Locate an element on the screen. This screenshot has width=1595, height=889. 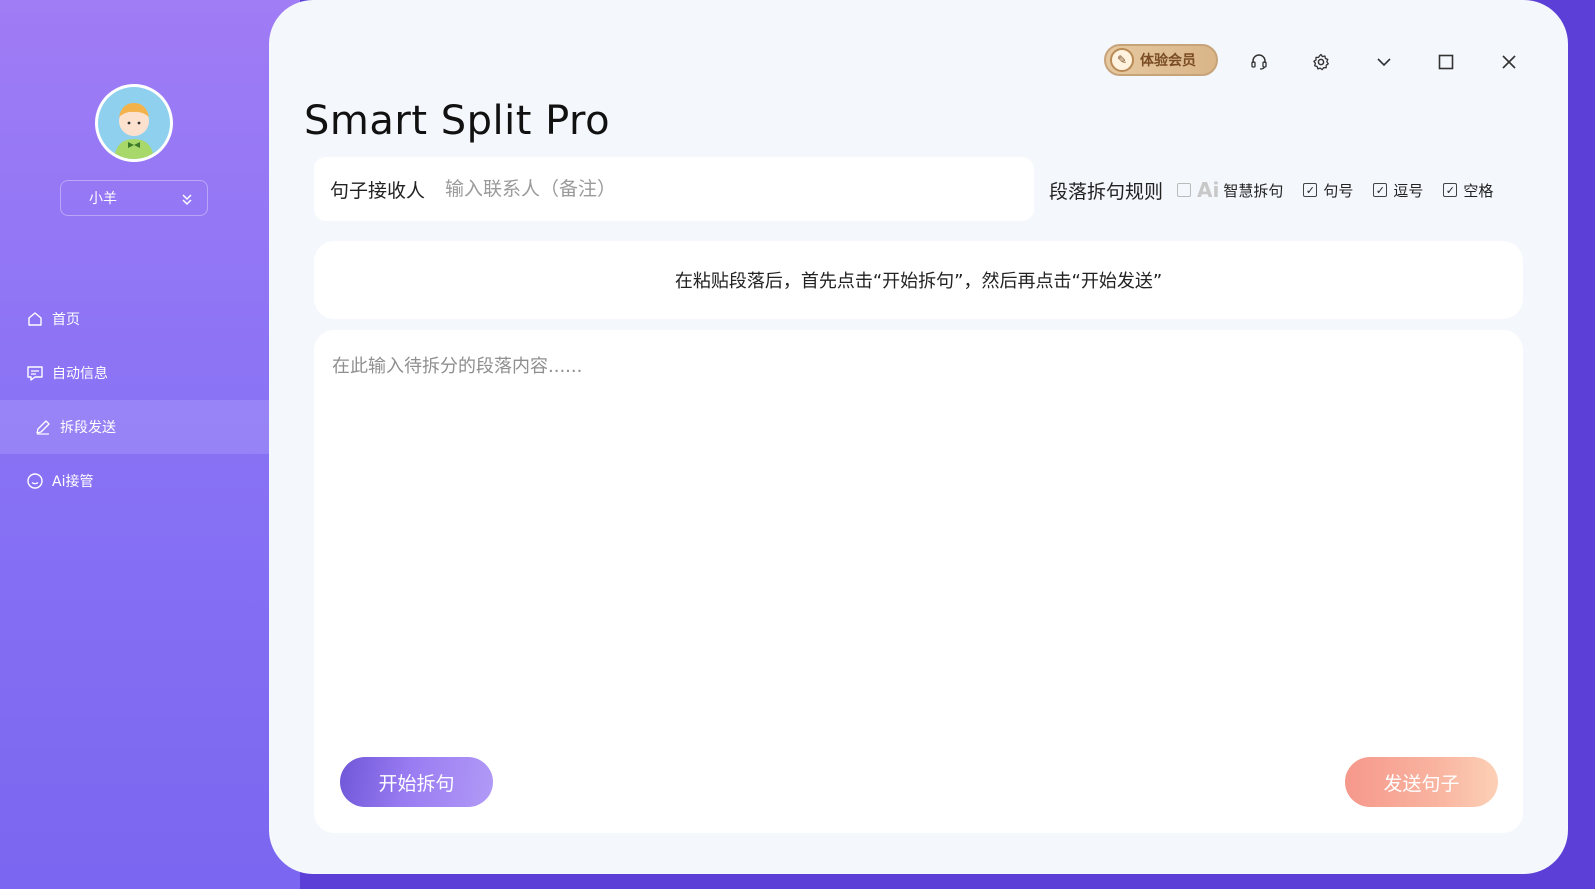
edit-icon is located at coordinates (43, 427).